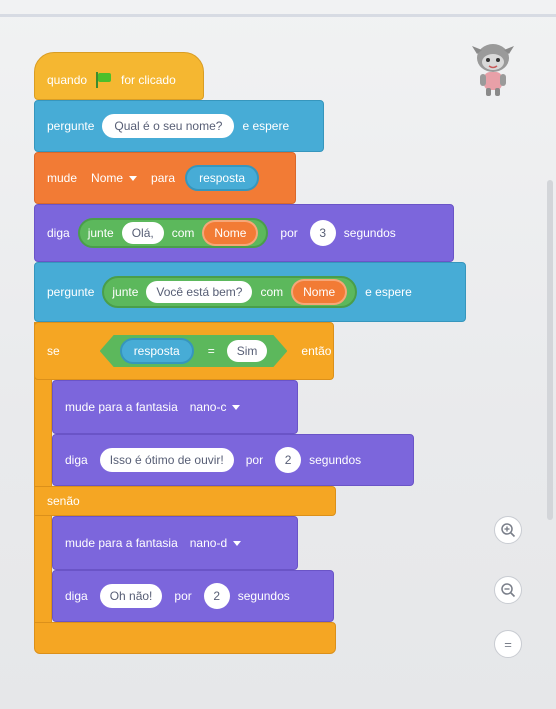  I want to click on to-label: para, so click(163, 178).